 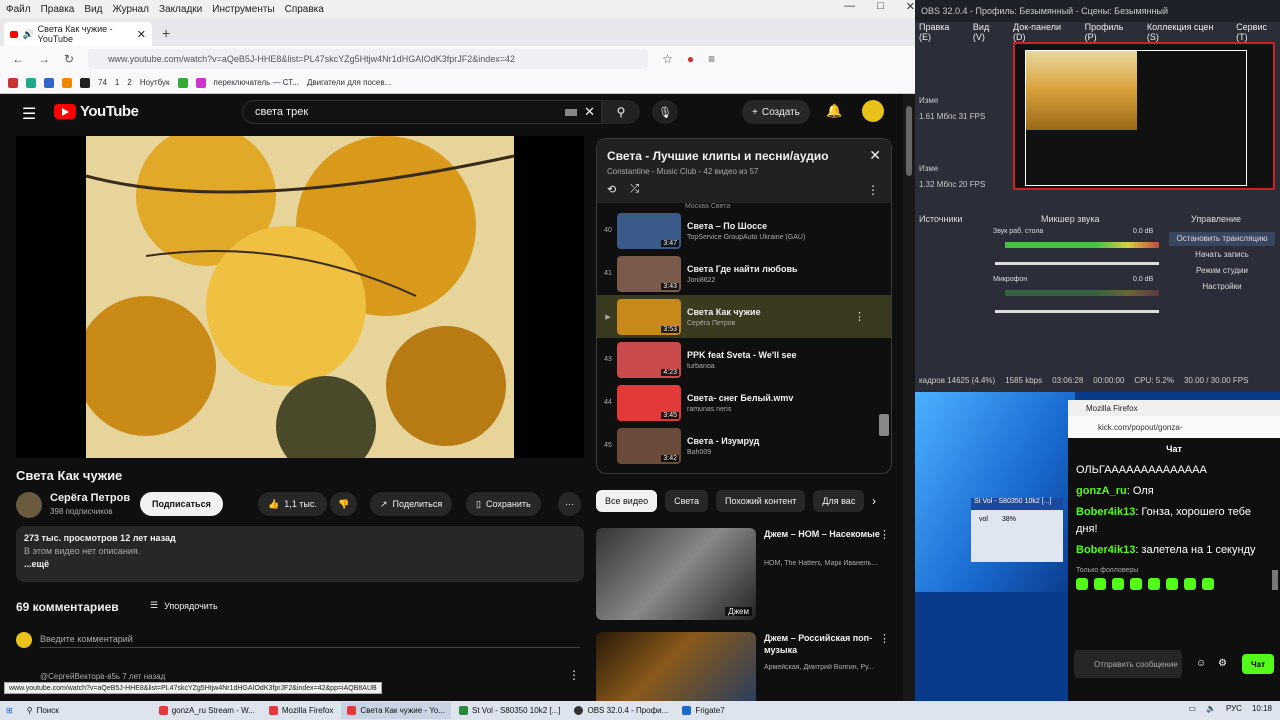 What do you see at coordinates (667, 59) in the screenshot?
I see `bookmark-star-icon: ☆` at bounding box center [667, 59].